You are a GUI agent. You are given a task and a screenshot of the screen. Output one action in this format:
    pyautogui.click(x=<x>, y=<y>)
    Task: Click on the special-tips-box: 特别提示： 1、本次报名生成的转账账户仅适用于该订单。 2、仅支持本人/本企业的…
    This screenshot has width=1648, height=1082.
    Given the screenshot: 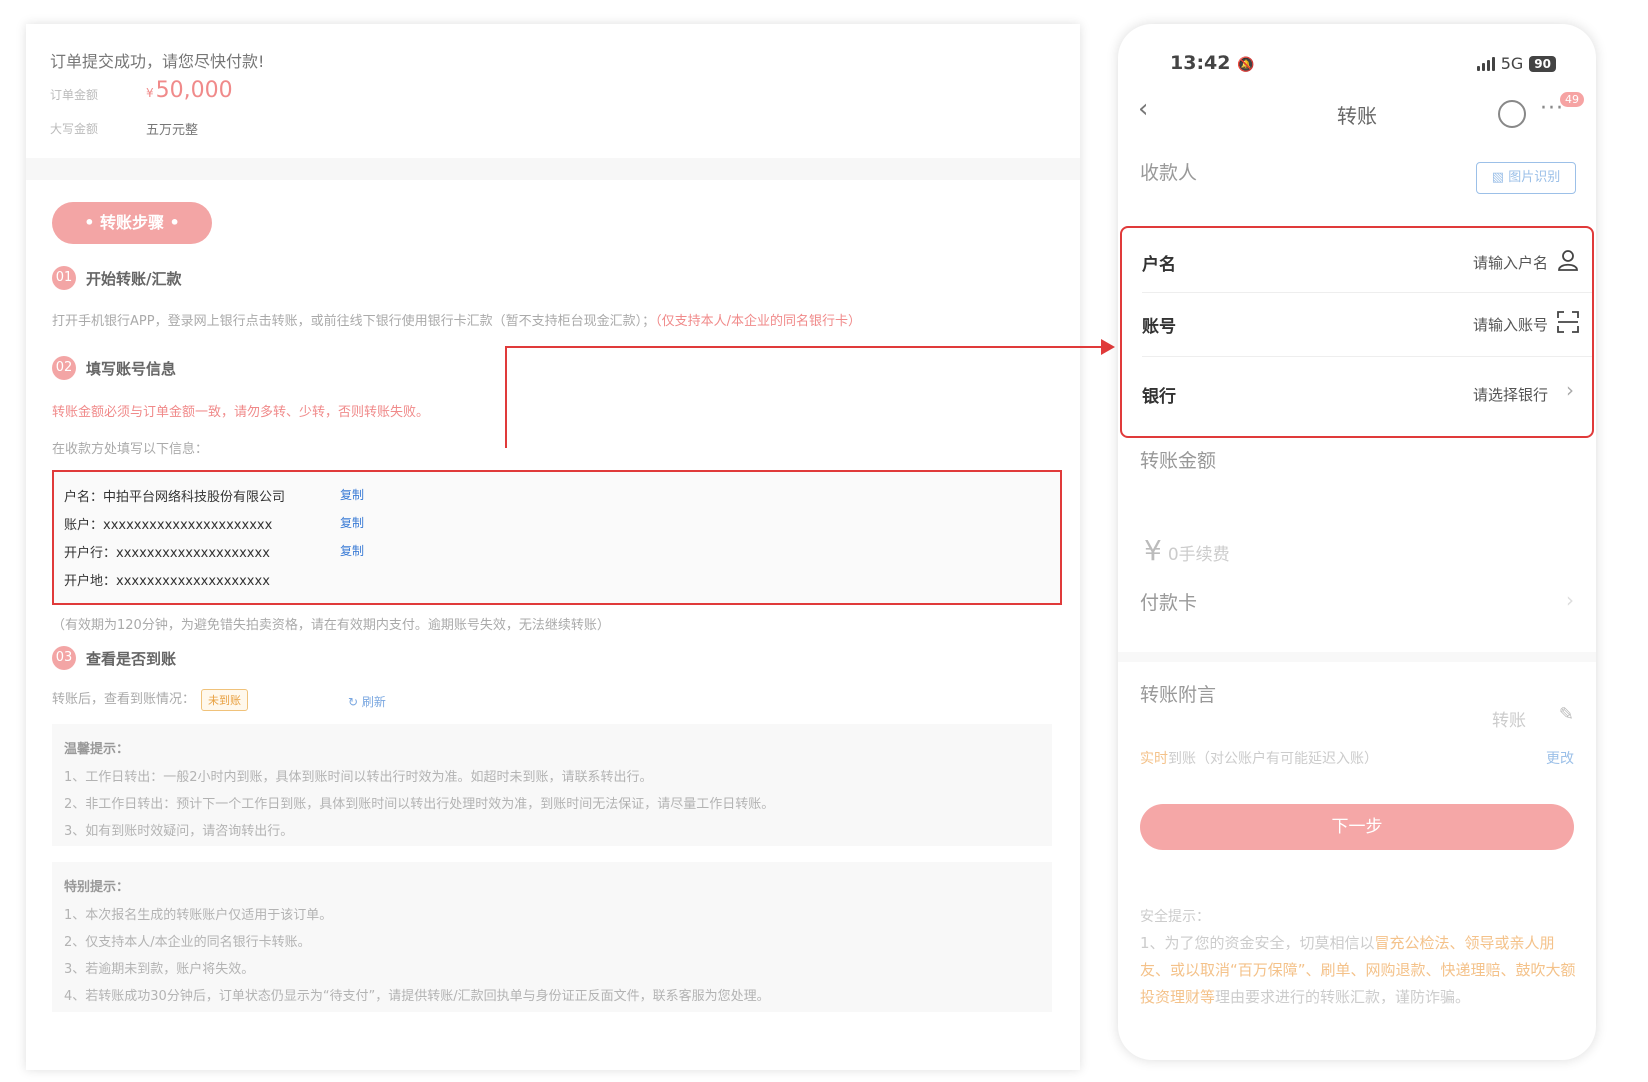 What is the action you would take?
    pyautogui.click(x=552, y=937)
    